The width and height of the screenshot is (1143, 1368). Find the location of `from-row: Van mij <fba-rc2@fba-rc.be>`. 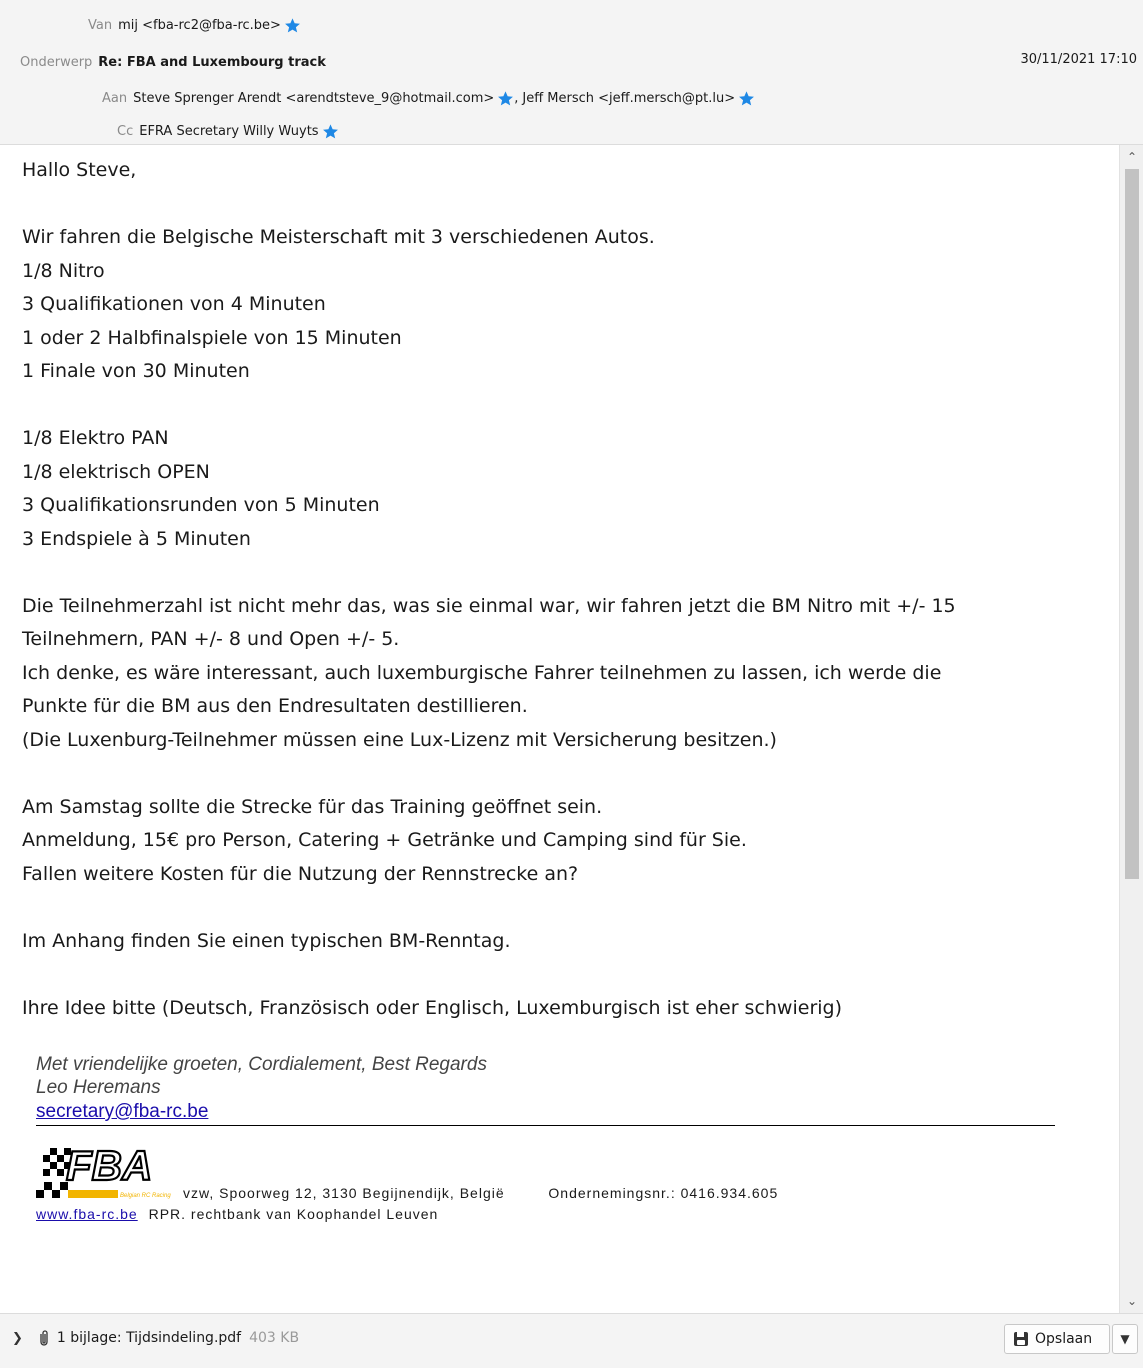

from-row: Van mij <fba-rc2@fba-rc.be> is located at coordinates (194, 25).